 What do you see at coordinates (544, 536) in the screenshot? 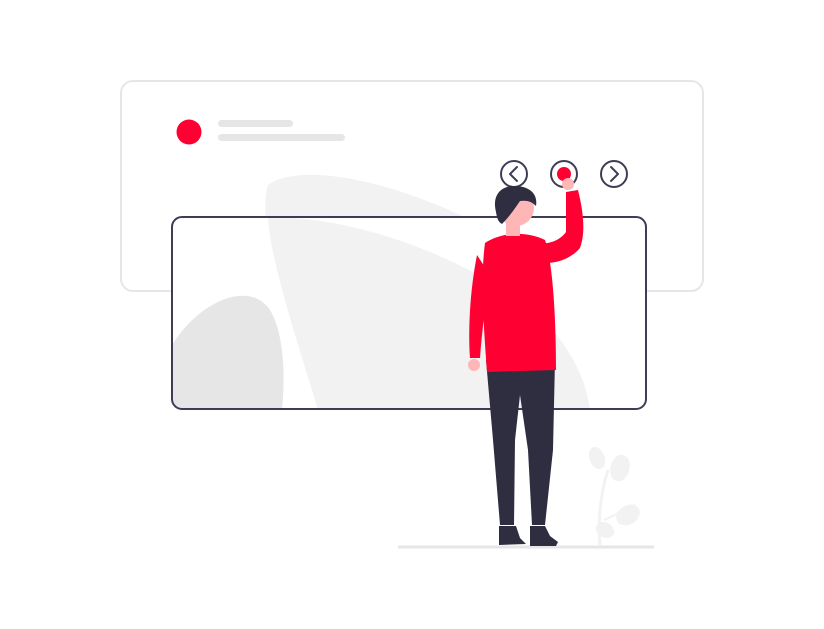
I see `person-shoe-right` at bounding box center [544, 536].